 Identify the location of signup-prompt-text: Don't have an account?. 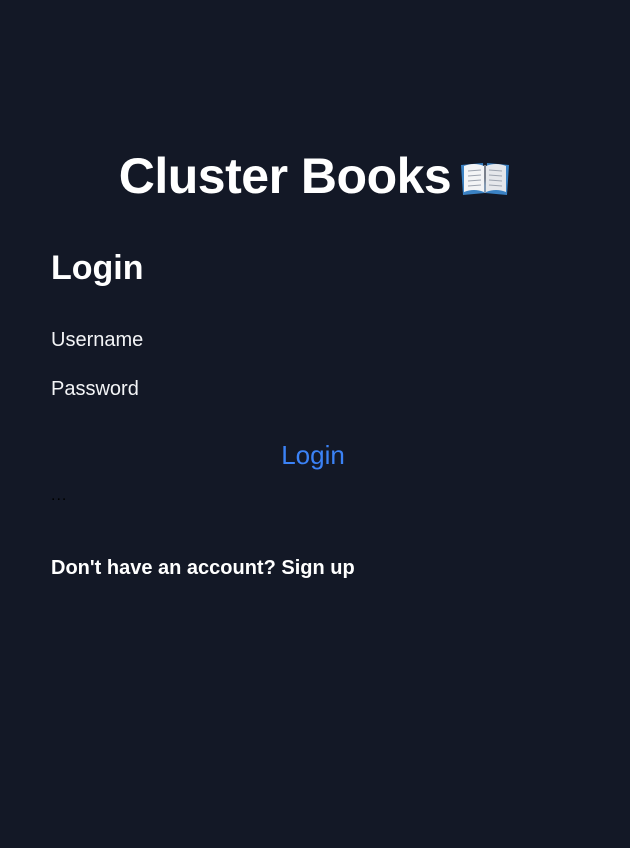
(163, 568).